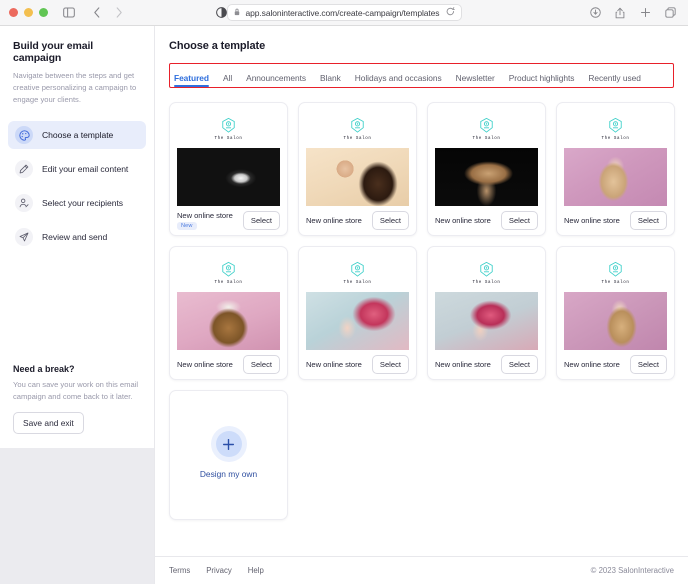  What do you see at coordinates (191, 80) in the screenshot?
I see `tab-featured: Featured` at bounding box center [191, 80].